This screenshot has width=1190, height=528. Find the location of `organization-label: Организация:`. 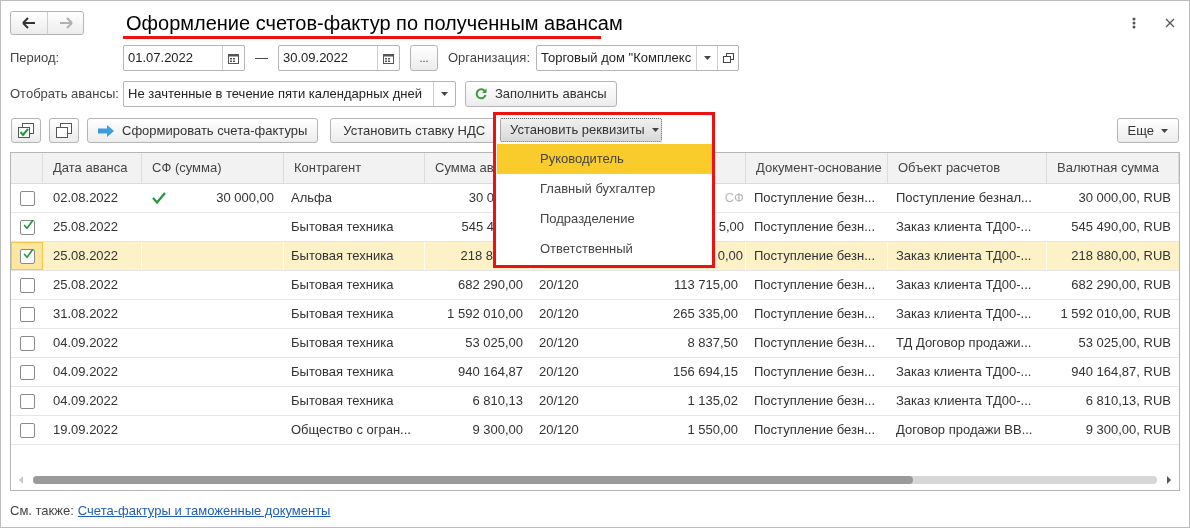

organization-label: Организация: is located at coordinates (489, 58).